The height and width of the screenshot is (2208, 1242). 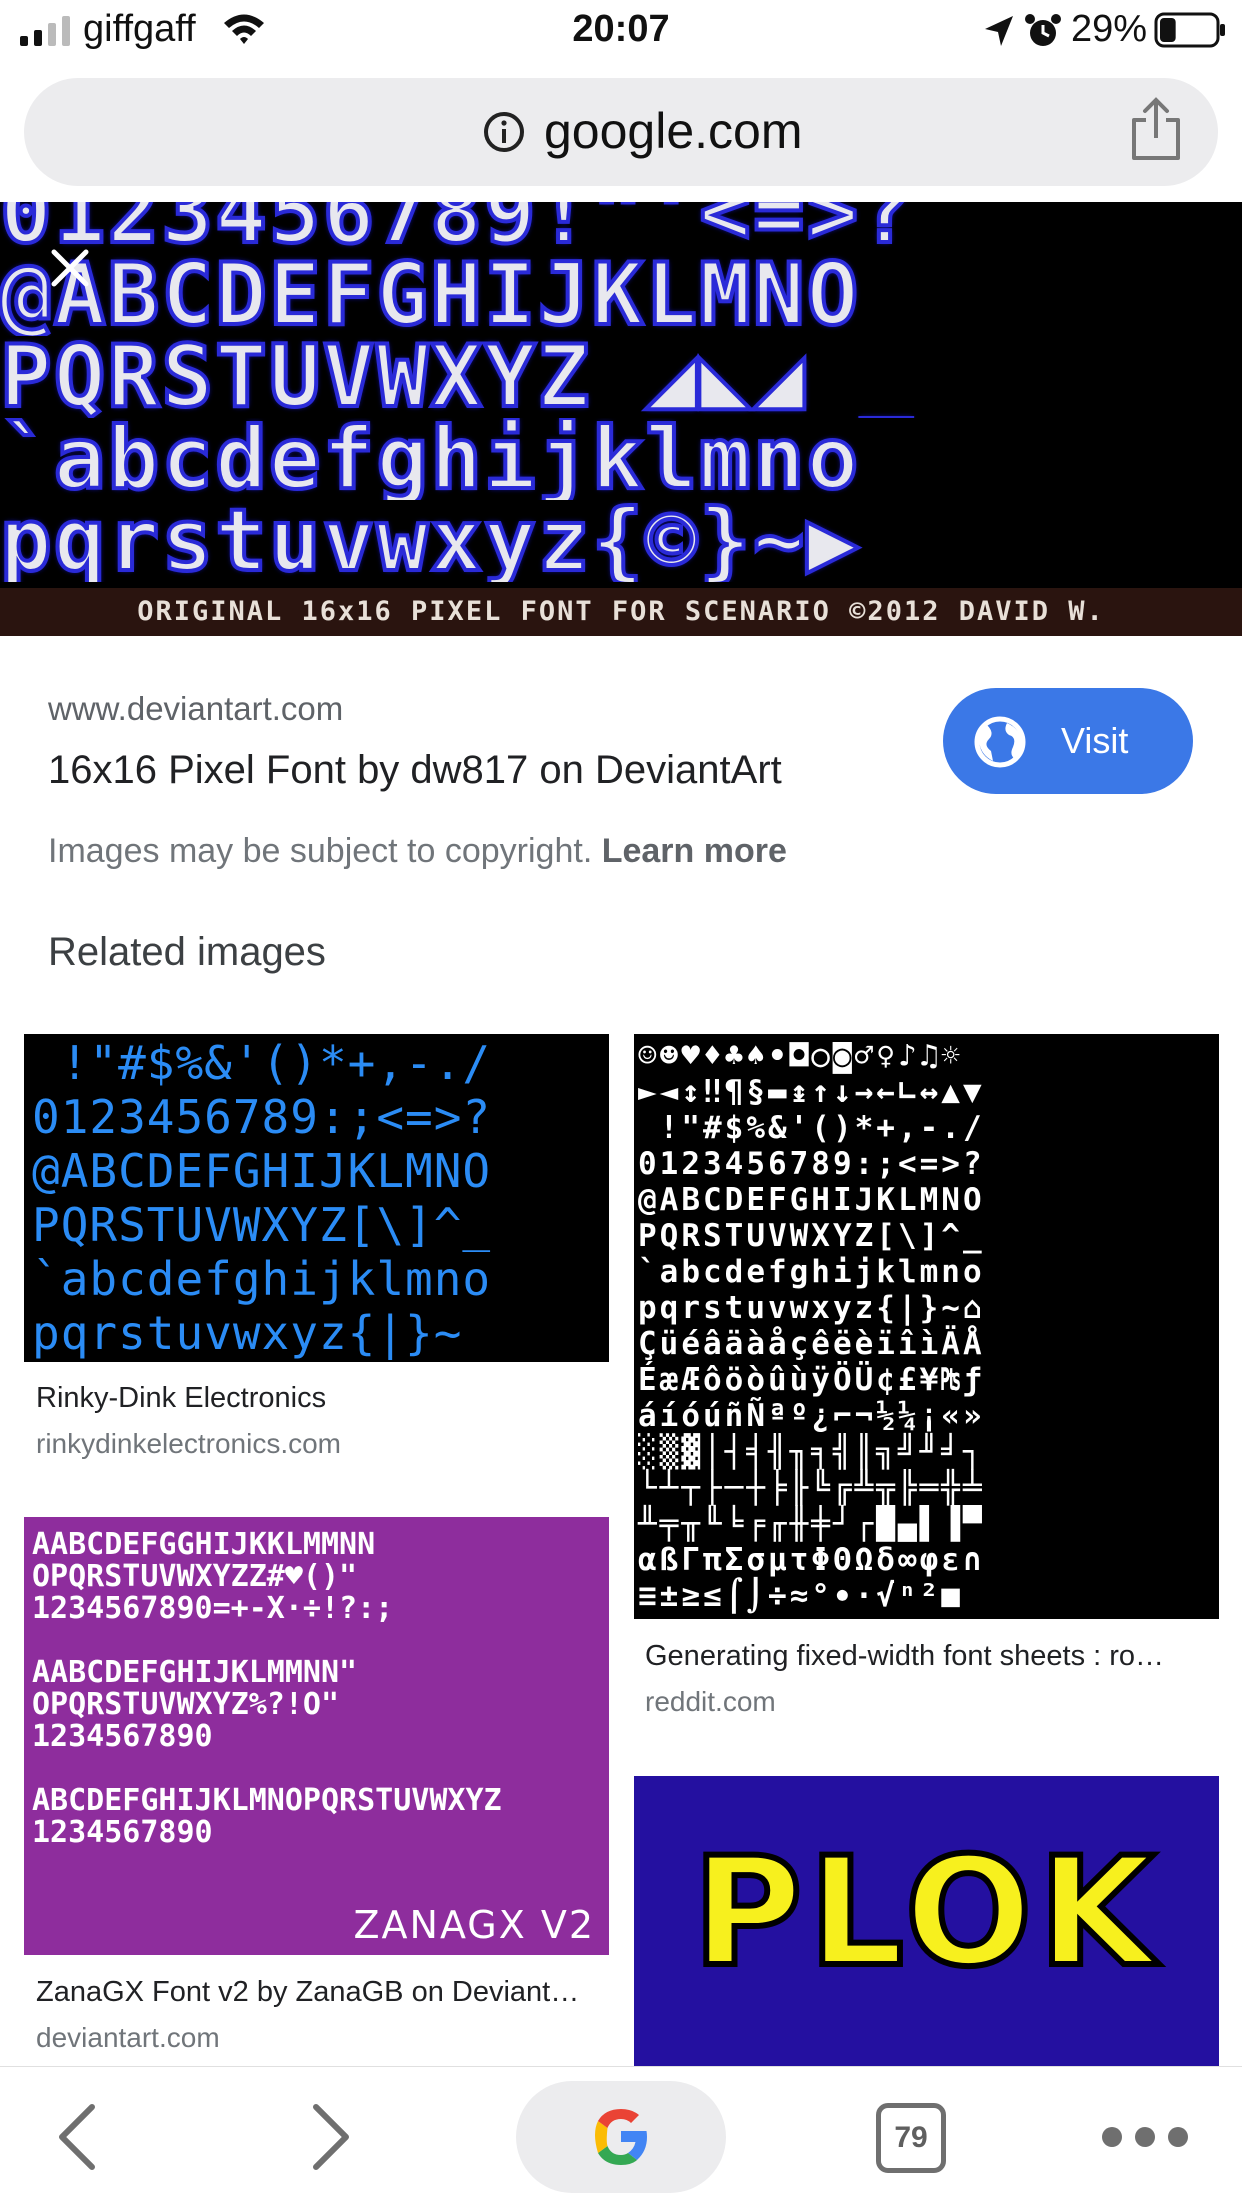 What do you see at coordinates (128, 2038) in the screenshot?
I see `related-image-source: deviantart.com` at bounding box center [128, 2038].